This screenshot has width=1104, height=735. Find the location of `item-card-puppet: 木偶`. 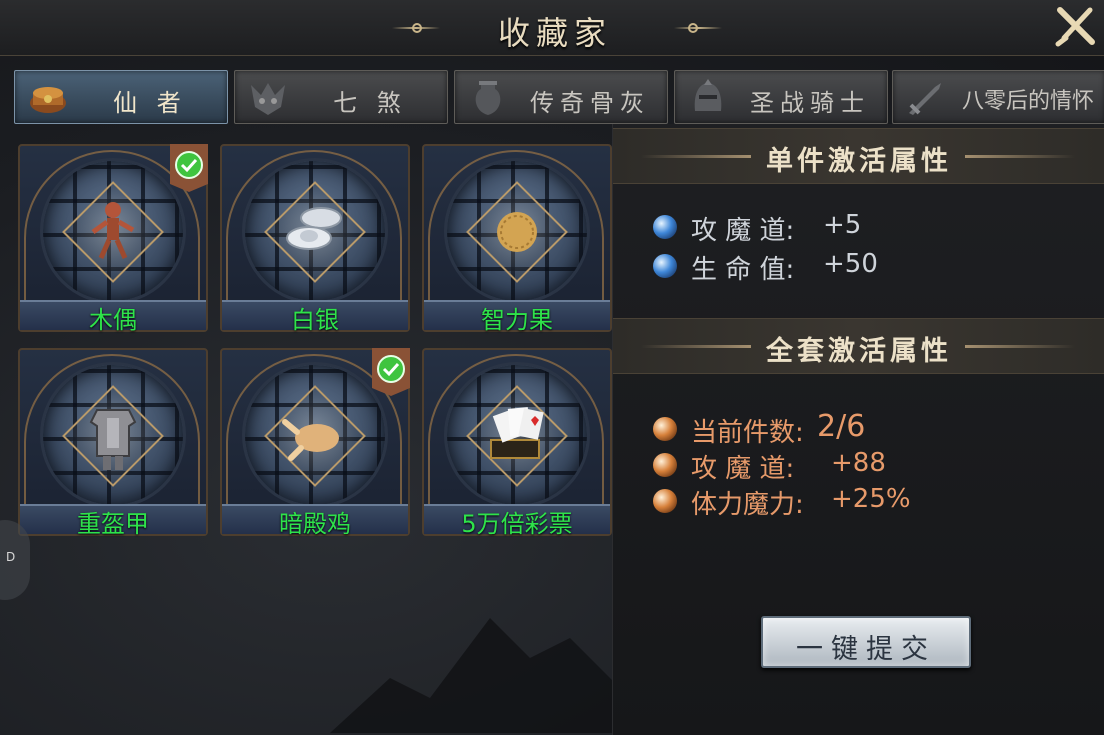

item-card-puppet: 木偶 is located at coordinates (113, 239).